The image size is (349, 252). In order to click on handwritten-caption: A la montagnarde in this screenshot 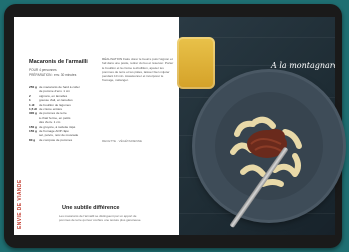, I will do `click(303, 65)`.